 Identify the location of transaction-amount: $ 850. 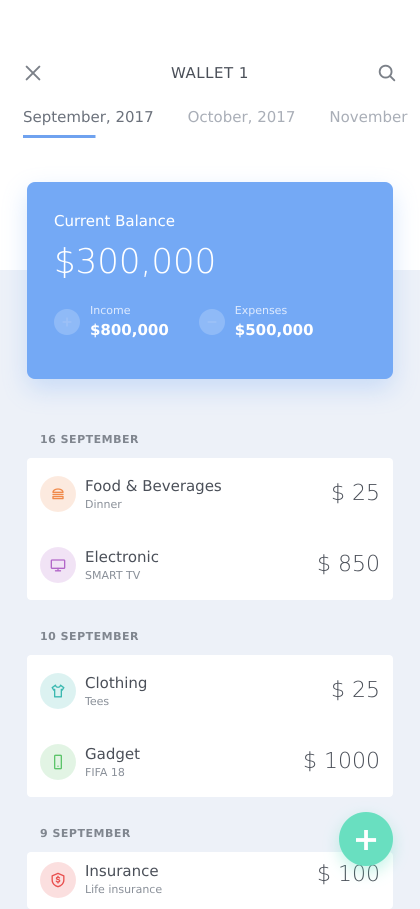
(348, 564).